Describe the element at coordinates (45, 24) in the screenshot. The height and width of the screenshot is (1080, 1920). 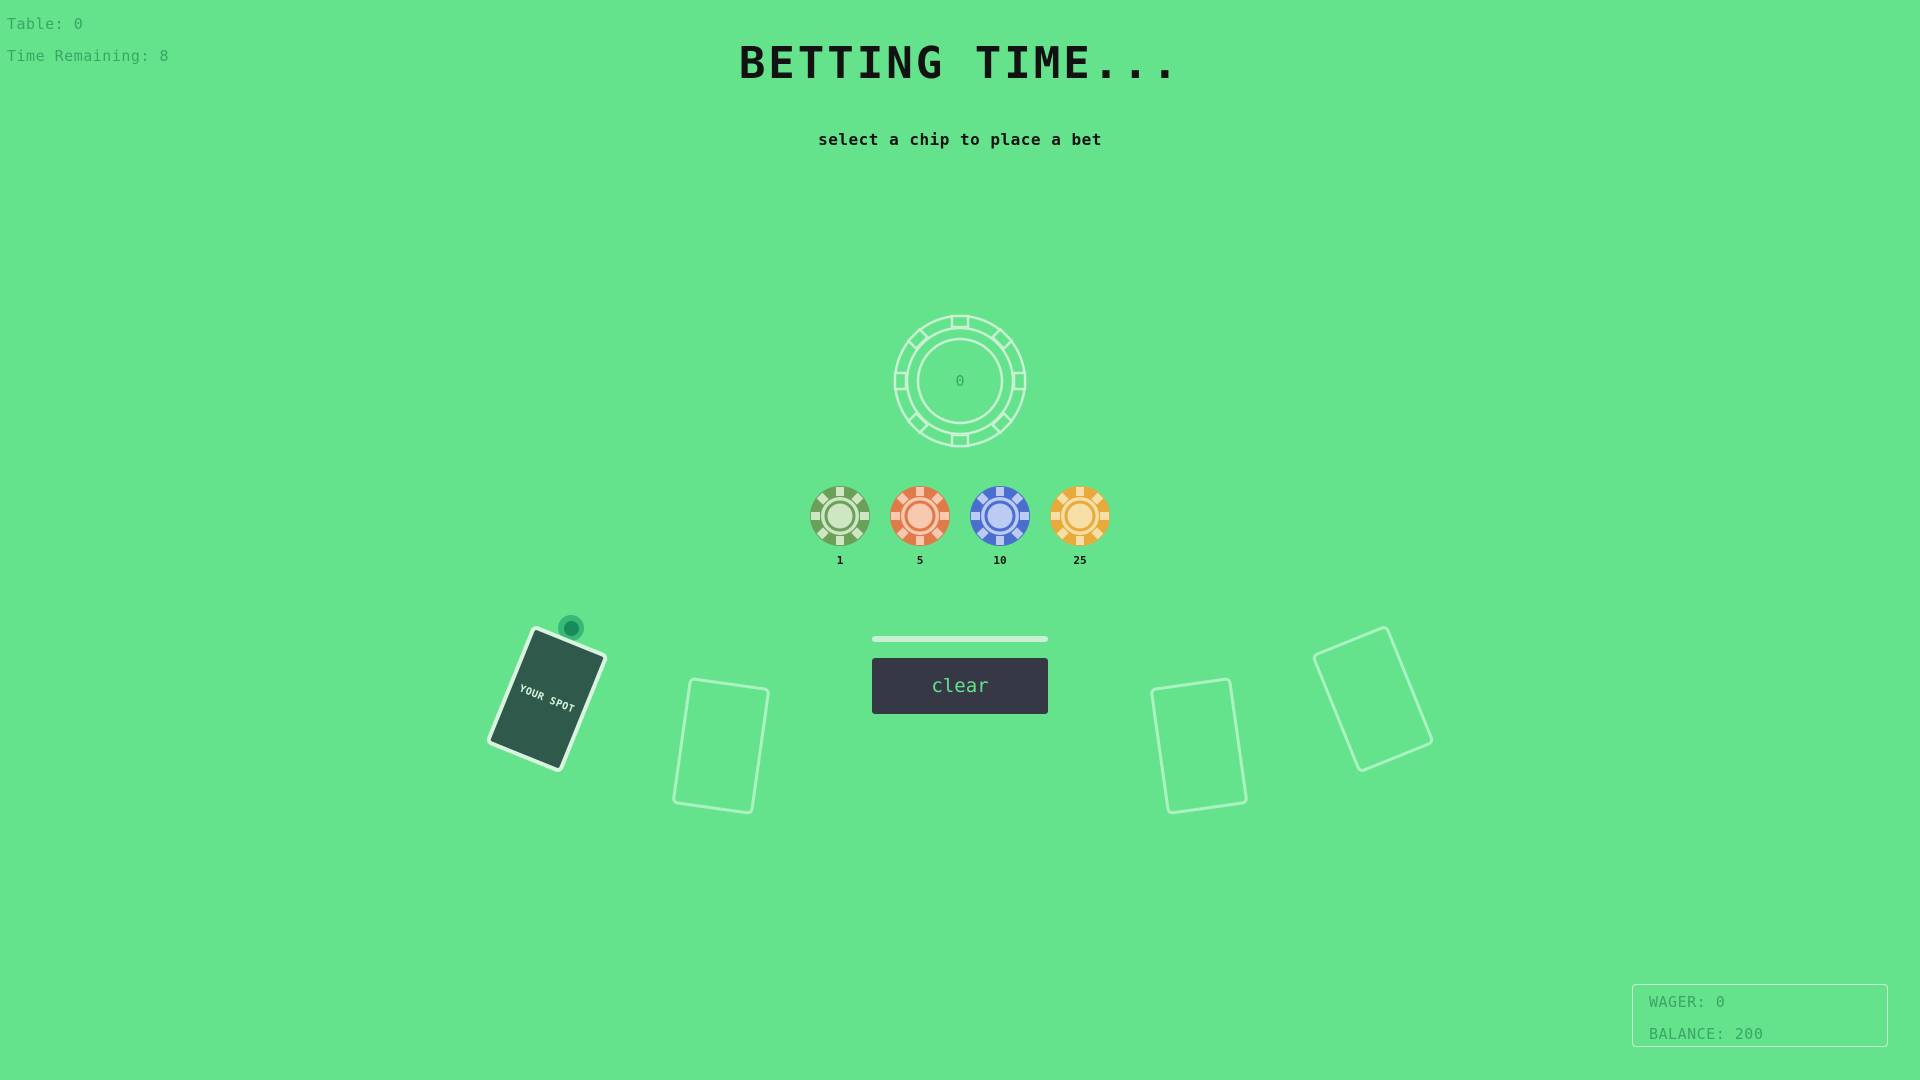
I see `table-number: Table: 0` at that location.